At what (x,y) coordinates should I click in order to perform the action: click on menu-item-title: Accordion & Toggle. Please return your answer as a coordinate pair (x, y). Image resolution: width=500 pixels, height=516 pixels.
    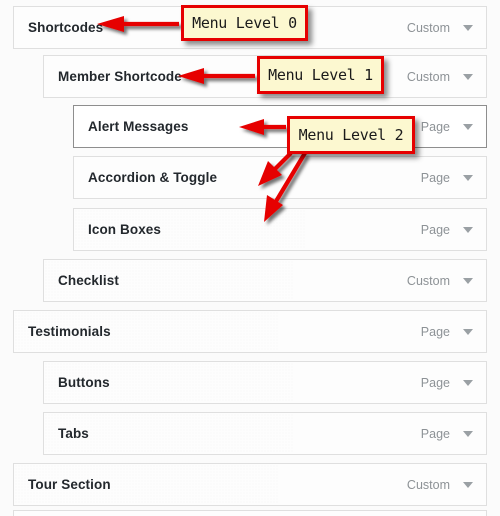
    Looking at the image, I should click on (153, 177).